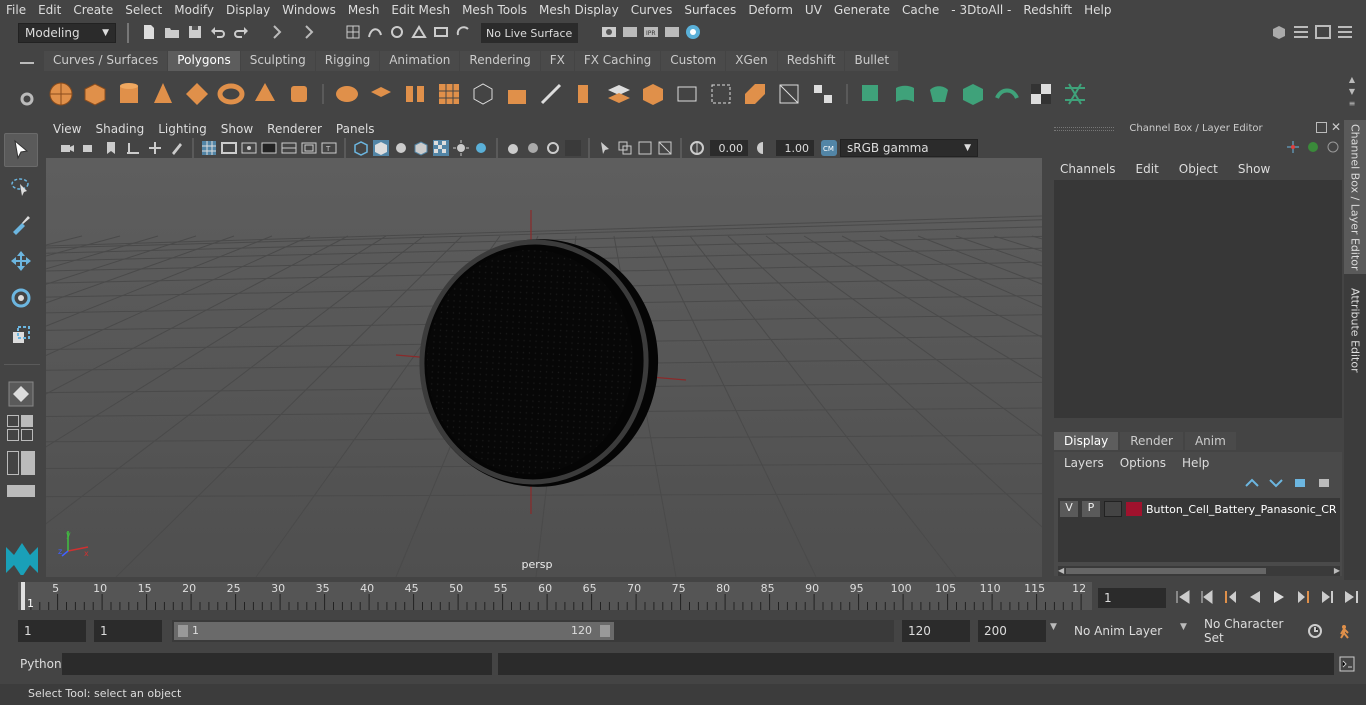  I want to click on resolution-gate-icon, so click(249, 148).